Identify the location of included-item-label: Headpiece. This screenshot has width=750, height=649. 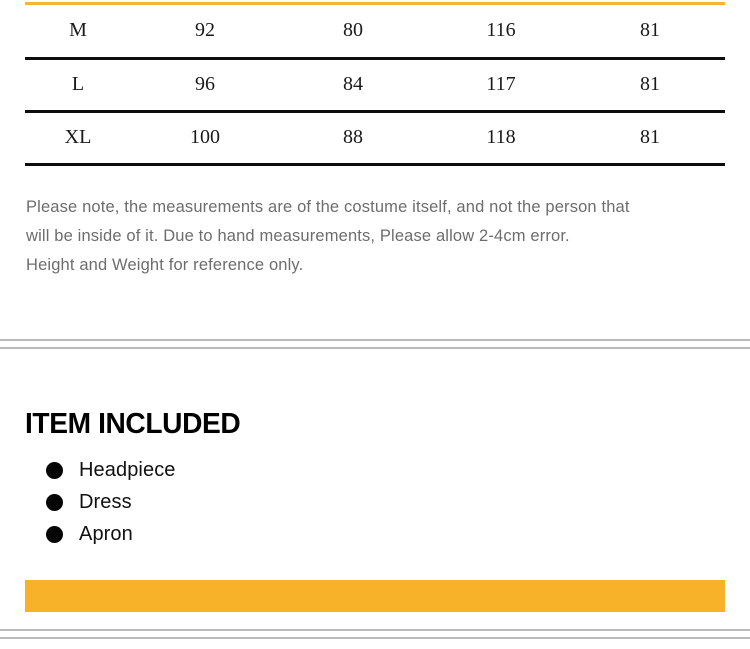
(127, 469).